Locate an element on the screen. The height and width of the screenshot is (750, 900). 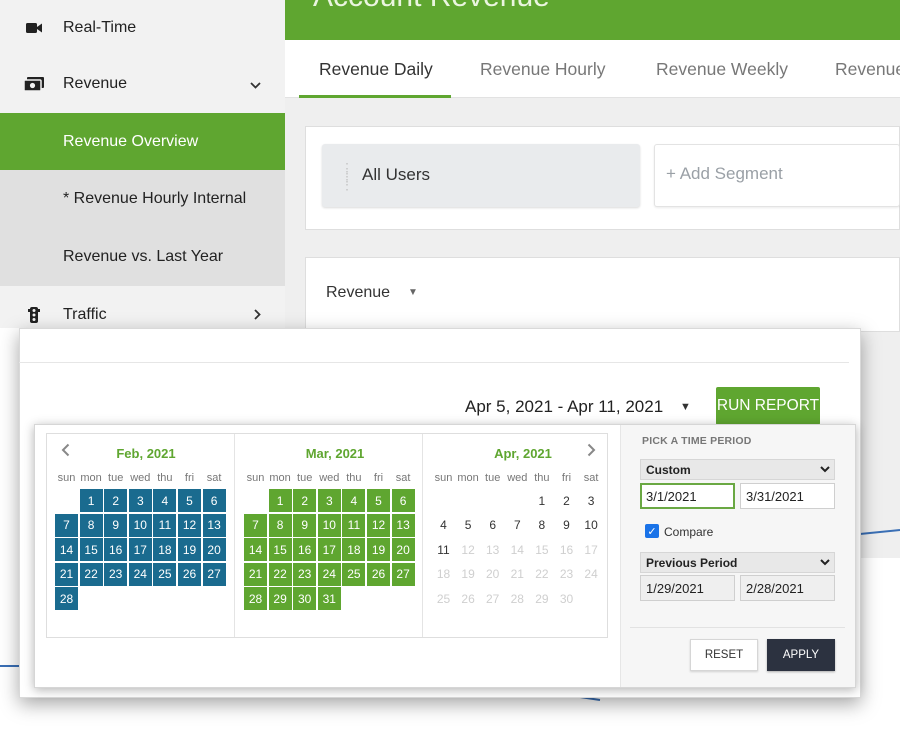
calendar-day: 6 is located at coordinates (492, 525).